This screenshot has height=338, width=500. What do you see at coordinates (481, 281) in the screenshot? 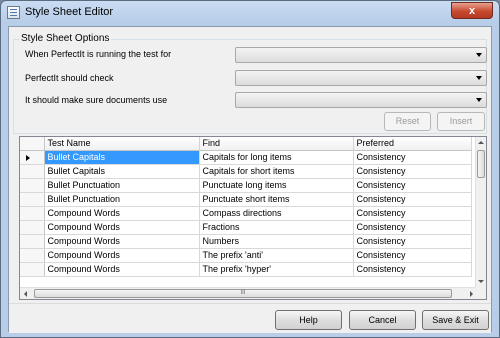
I see `scroll-down-icon` at bounding box center [481, 281].